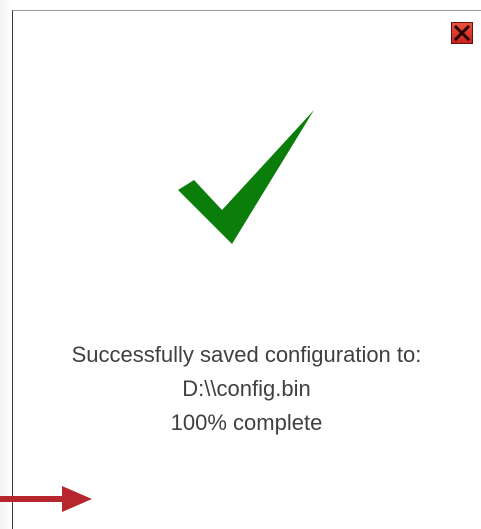 The width and height of the screenshot is (481, 529). Describe the element at coordinates (246, 177) in the screenshot. I see `checkmark-icon` at that location.